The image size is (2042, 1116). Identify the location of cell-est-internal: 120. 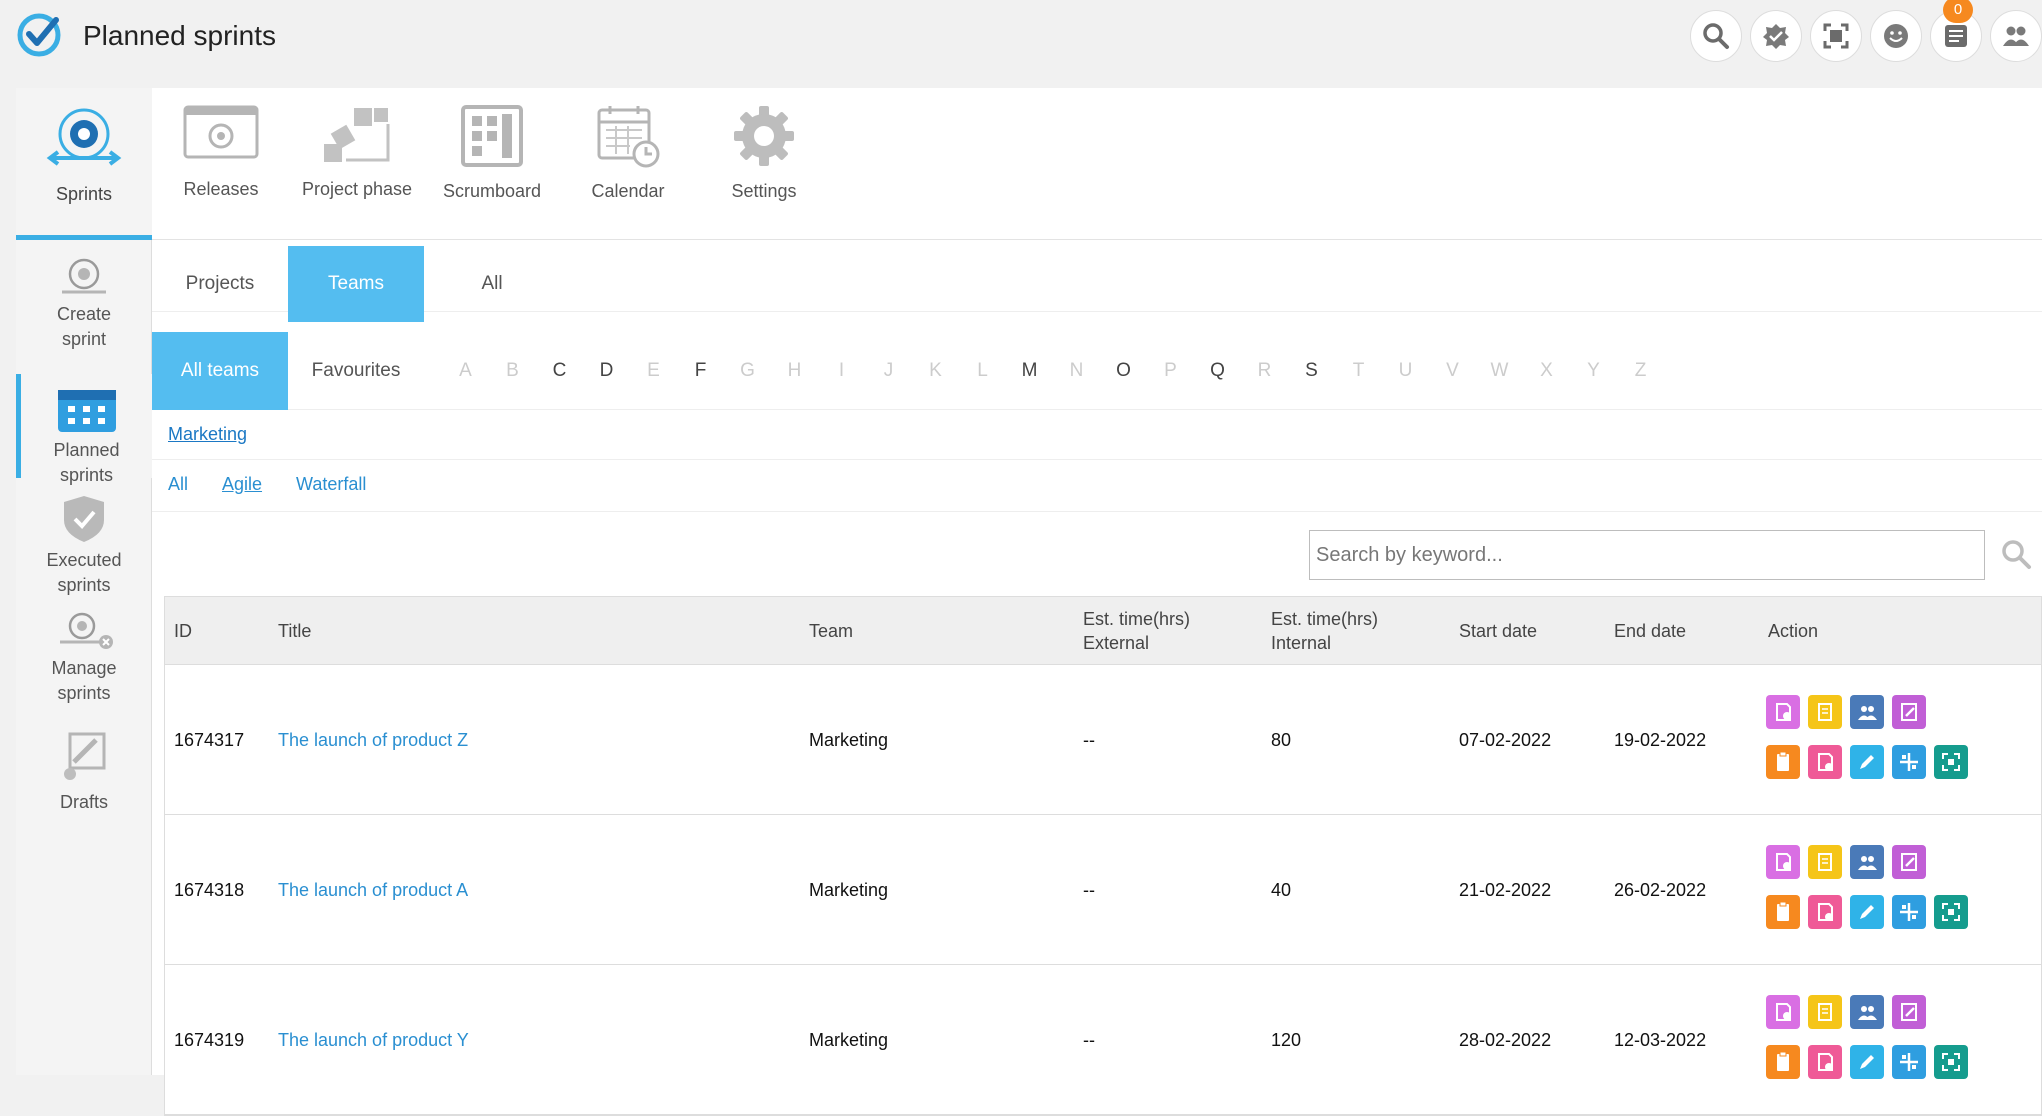
(1286, 1039).